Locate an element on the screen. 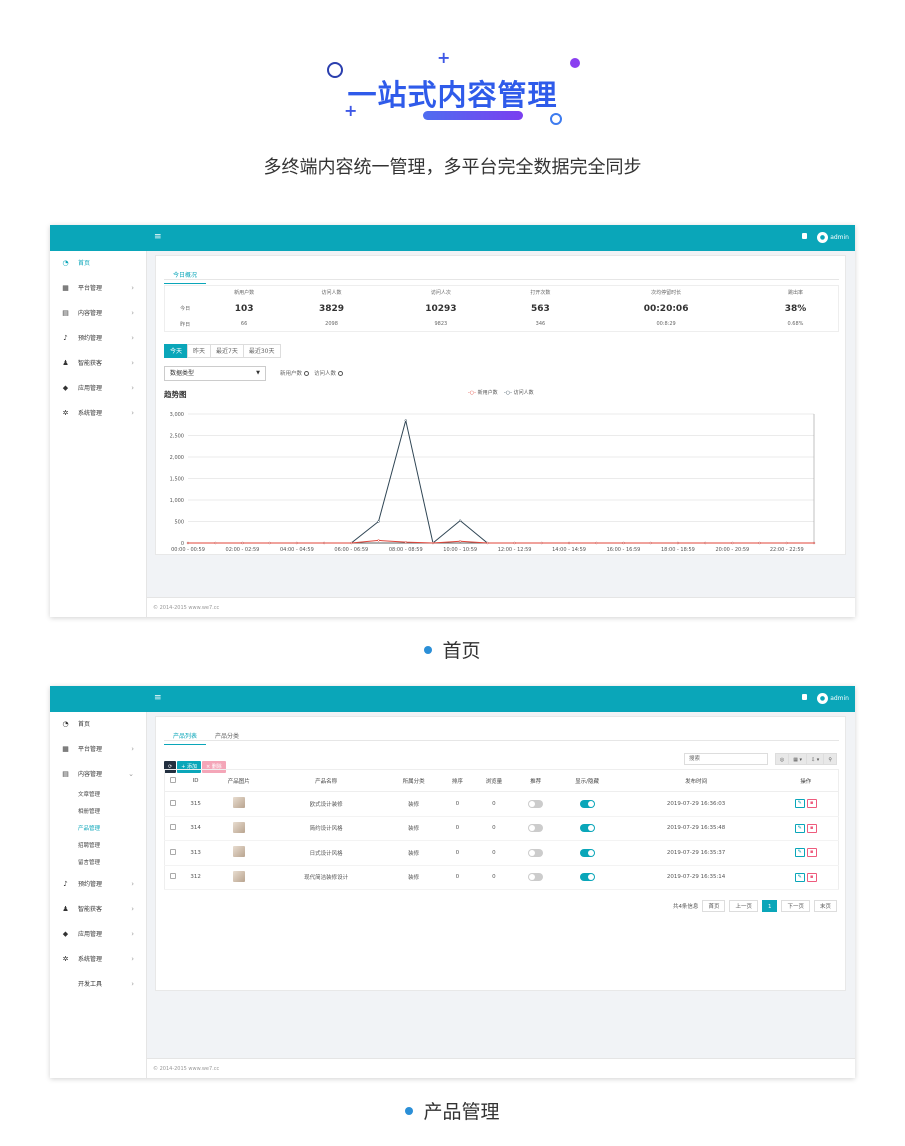 The width and height of the screenshot is (905, 1146). cell-recommend is located at coordinates (535, 804).